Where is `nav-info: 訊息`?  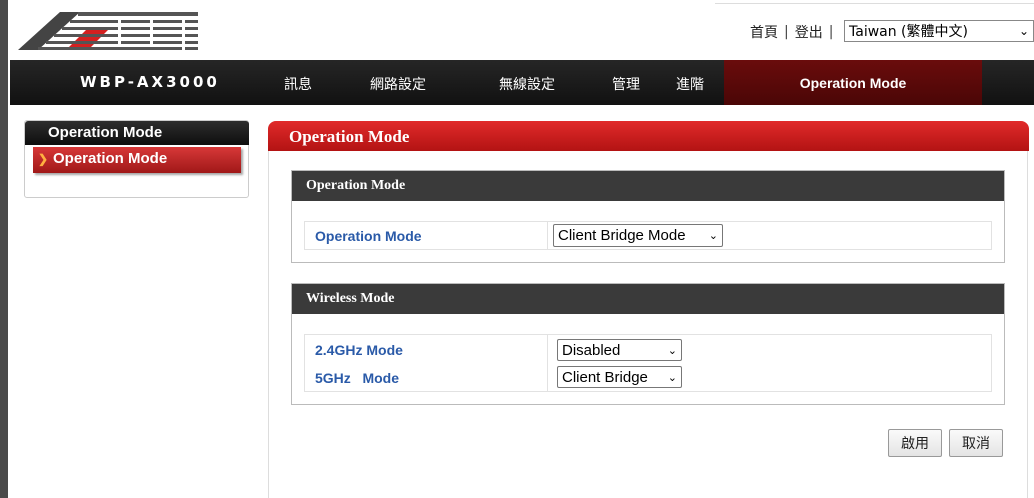 nav-info: 訊息 is located at coordinates (298, 84).